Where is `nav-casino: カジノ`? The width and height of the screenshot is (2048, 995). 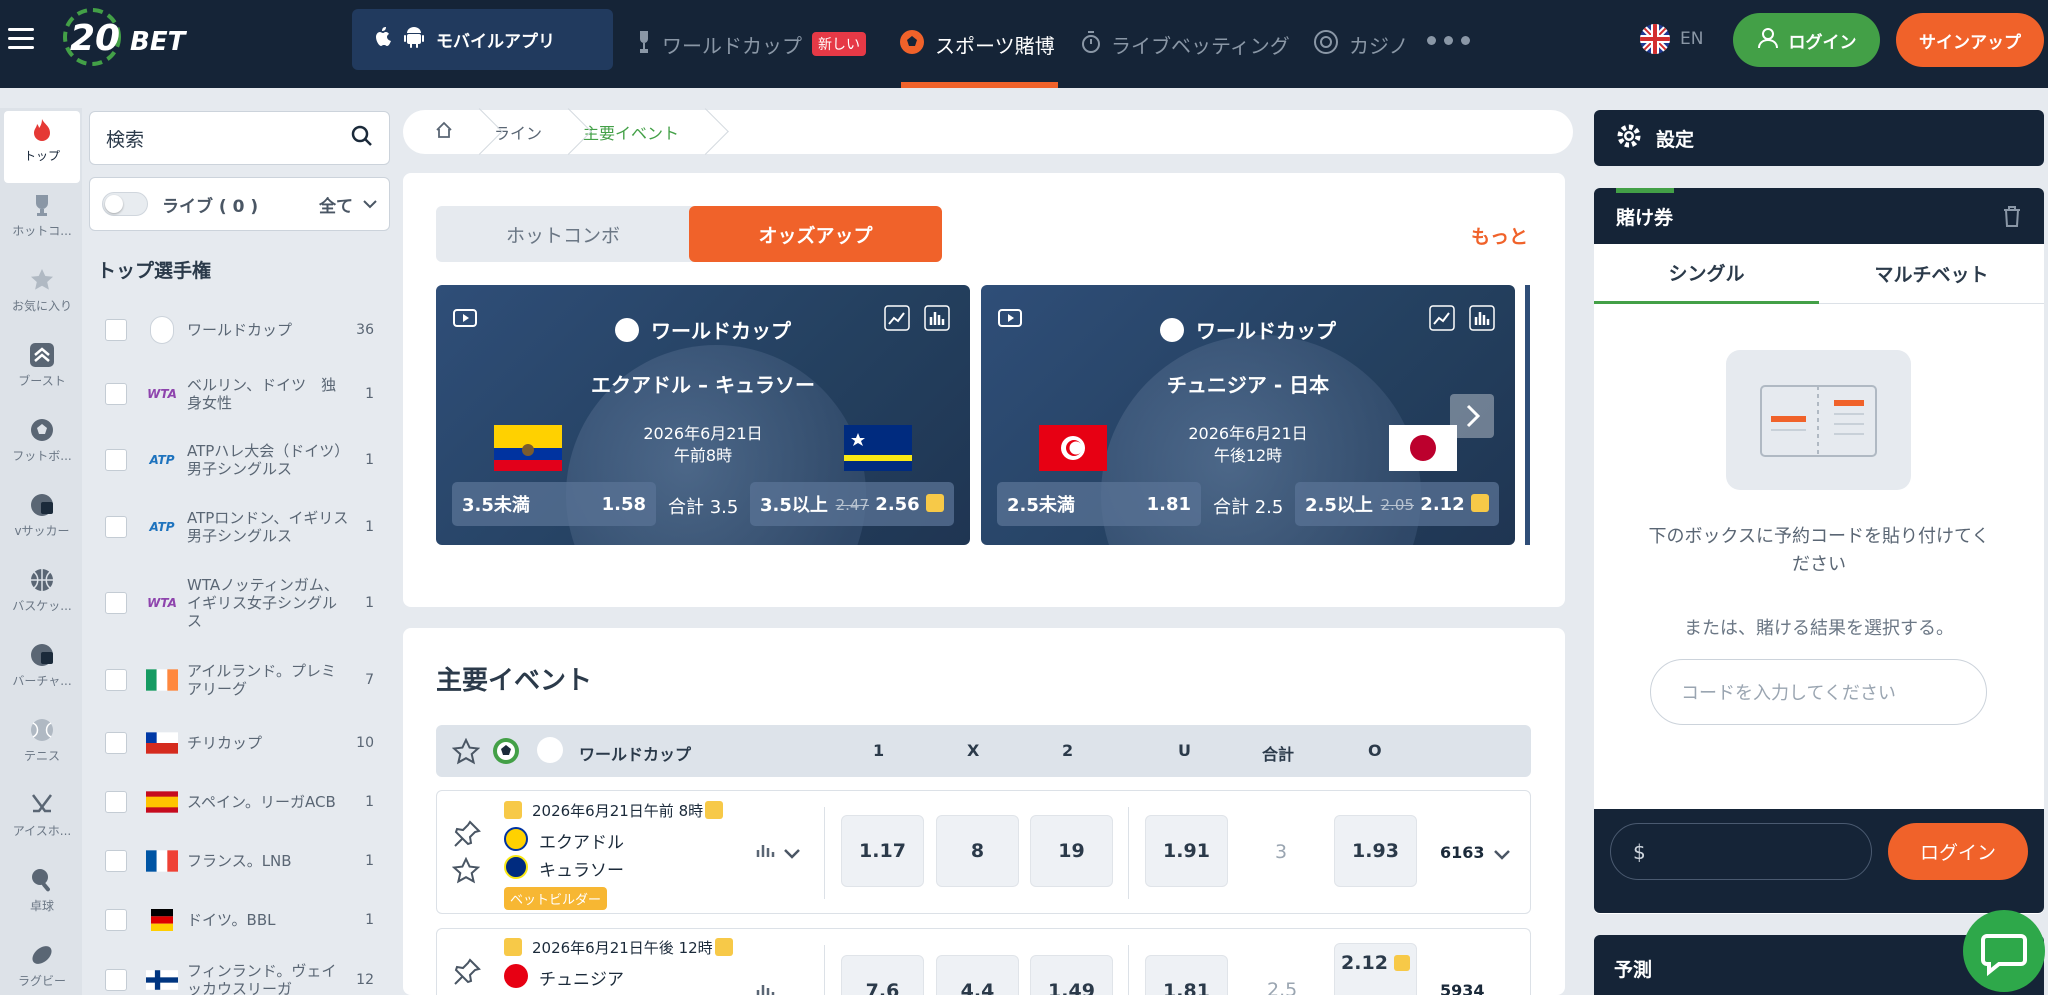
nav-casino: カジノ is located at coordinates (1361, 44).